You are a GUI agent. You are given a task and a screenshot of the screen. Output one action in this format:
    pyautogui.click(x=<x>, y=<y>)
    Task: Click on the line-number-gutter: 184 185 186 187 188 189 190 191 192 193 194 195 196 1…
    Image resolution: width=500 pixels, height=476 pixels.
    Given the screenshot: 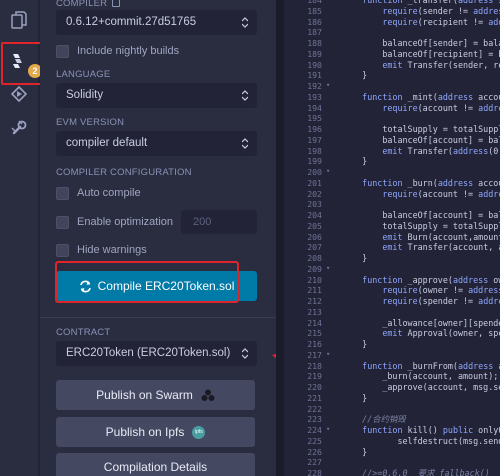 What is the action you would take?
    pyautogui.click(x=304, y=238)
    